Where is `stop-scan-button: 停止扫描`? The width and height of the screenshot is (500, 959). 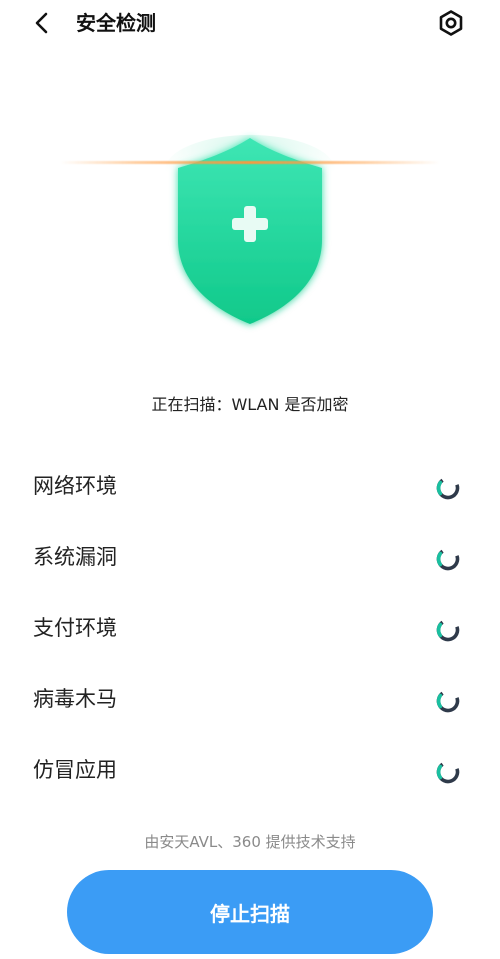
stop-scan-button: 停止扫描 is located at coordinates (250, 912).